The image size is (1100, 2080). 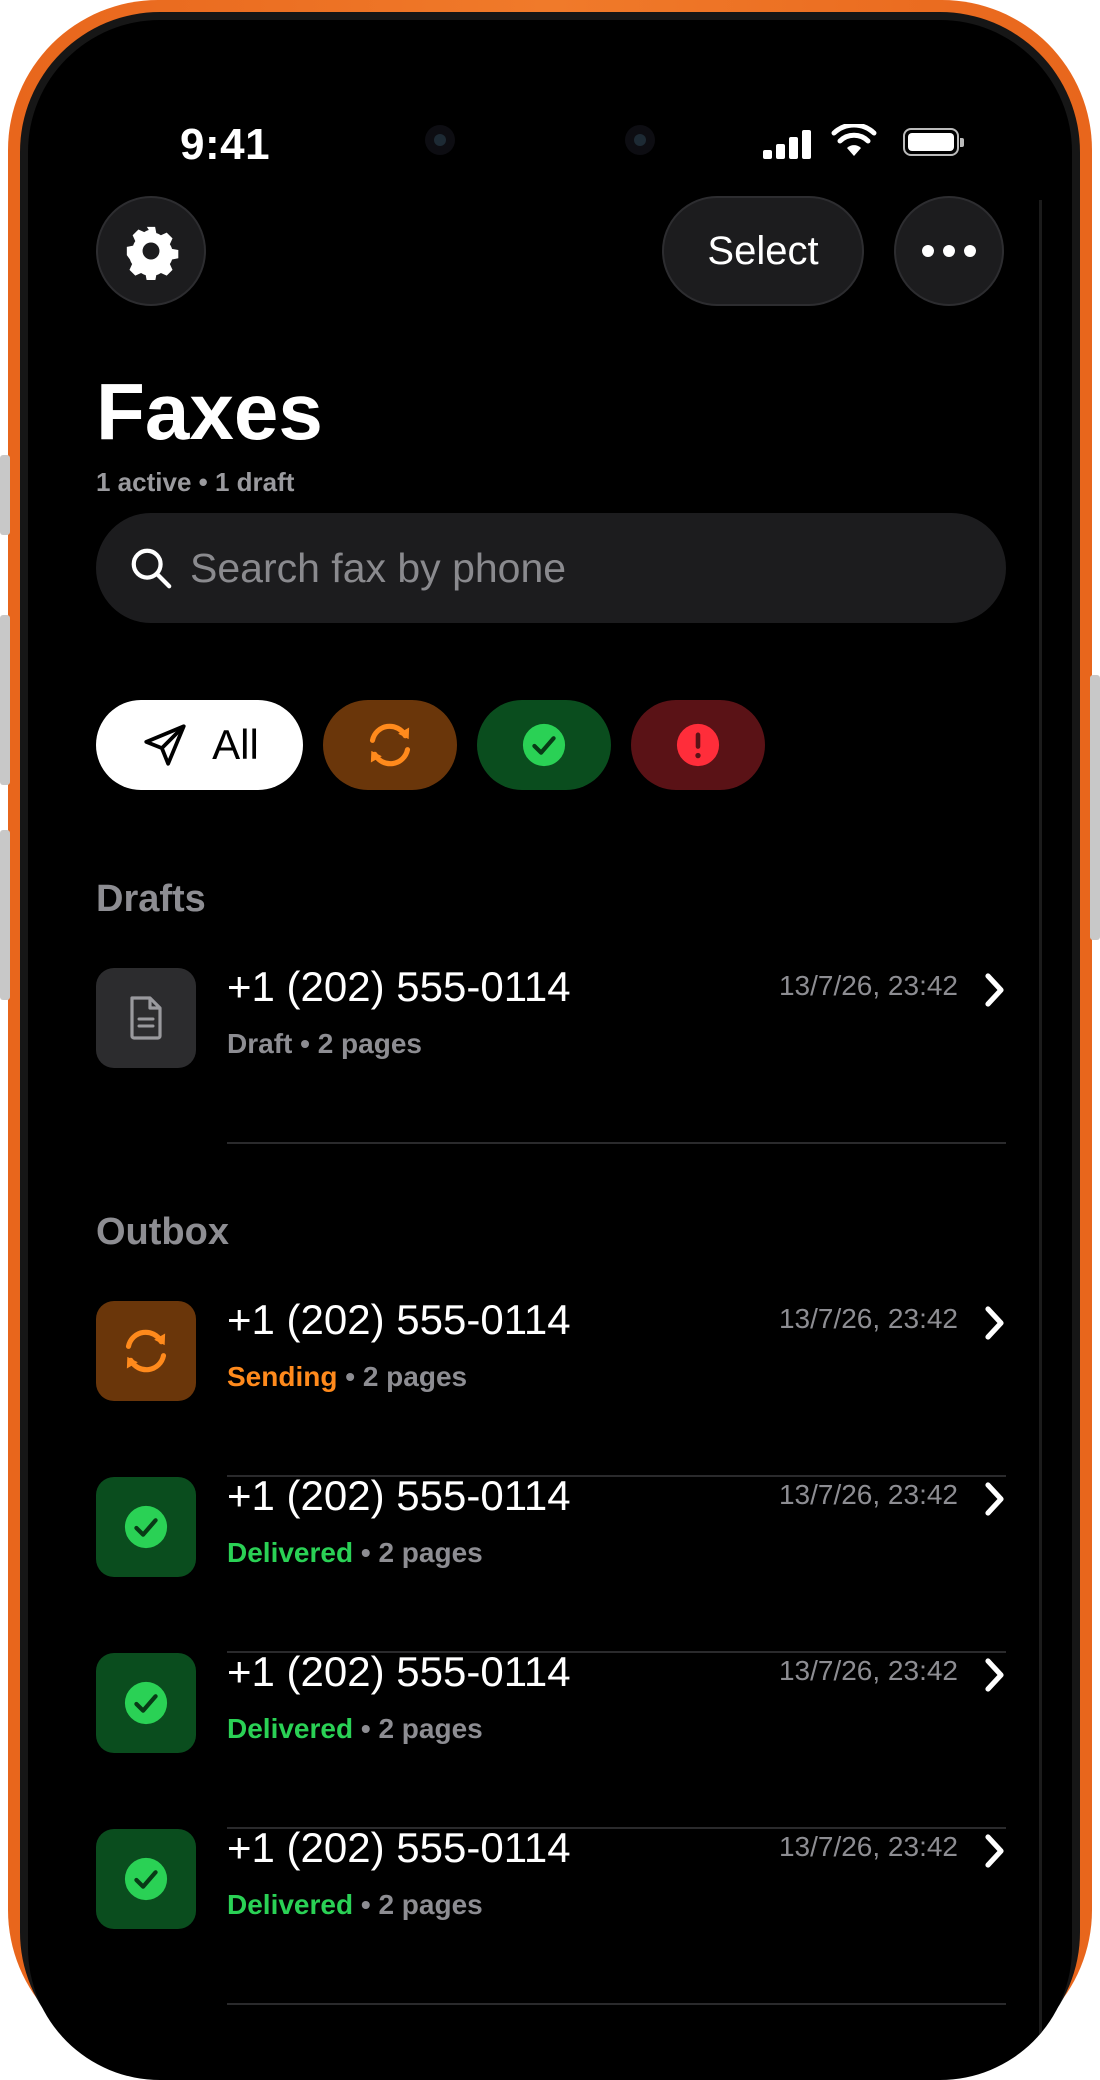 What do you see at coordinates (260, 1043) in the screenshot?
I see `fax-status: Draft` at bounding box center [260, 1043].